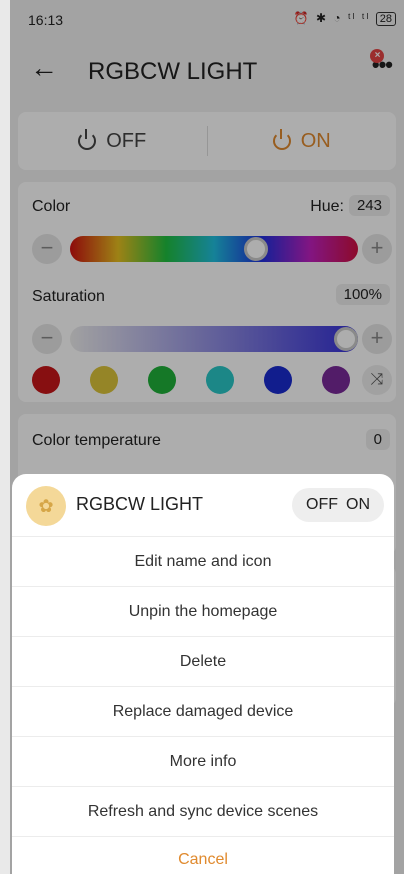 Image resolution: width=404 pixels, height=874 pixels. What do you see at coordinates (140, 504) in the screenshot?
I see `device-name: RGBCW LIGHT` at bounding box center [140, 504].